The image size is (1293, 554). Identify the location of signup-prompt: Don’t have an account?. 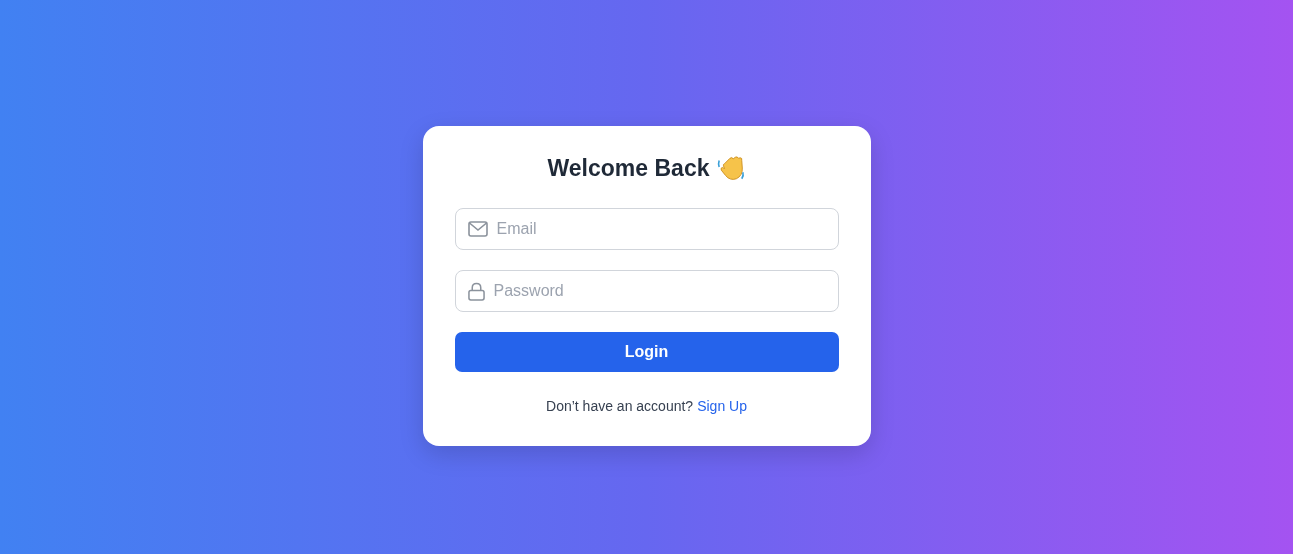
(620, 406).